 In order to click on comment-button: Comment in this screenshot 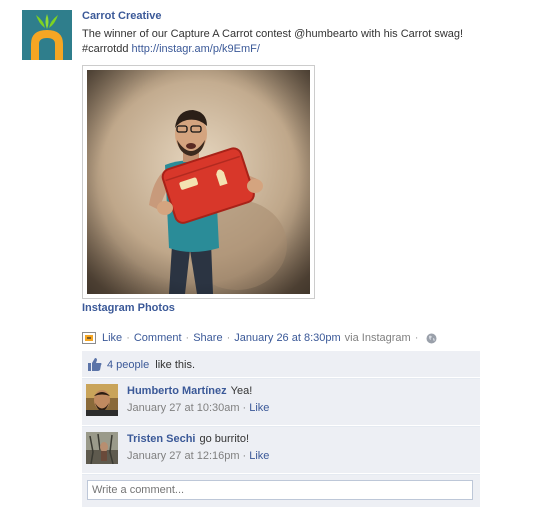, I will do `click(158, 338)`.